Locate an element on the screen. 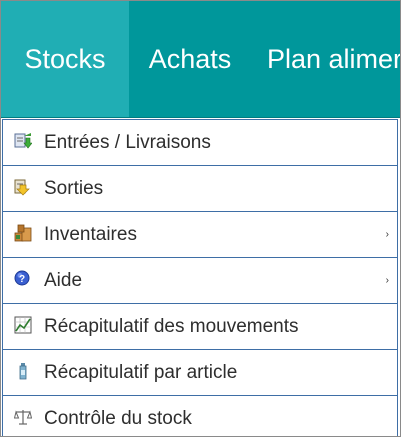 This screenshot has height=437, width=401. incoming-delivery-icon is located at coordinates (23, 141).